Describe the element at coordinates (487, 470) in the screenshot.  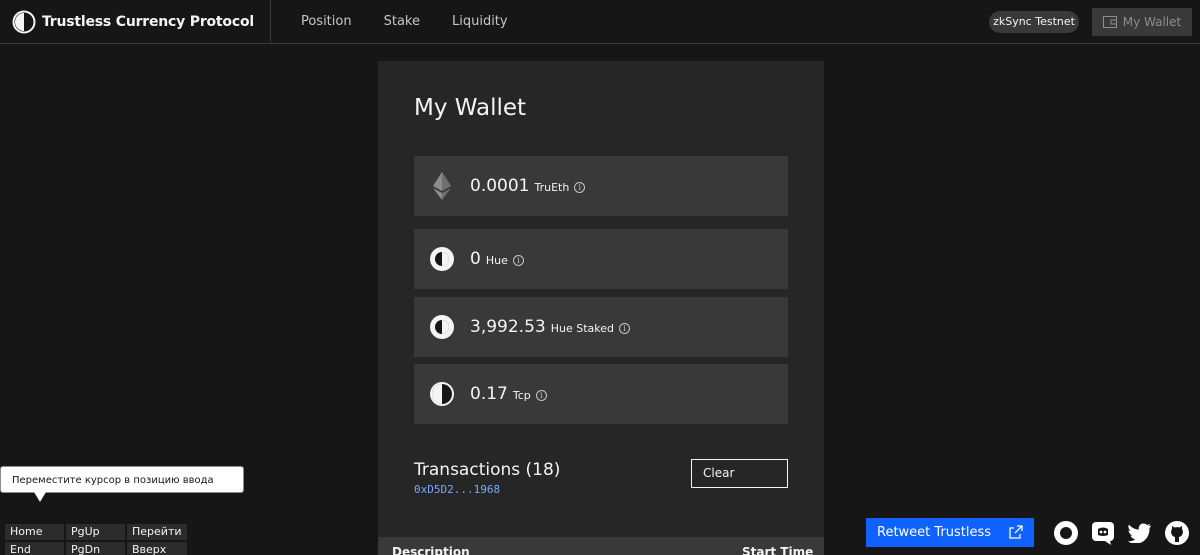
I see `transactions-title: Transactions (18)` at that location.